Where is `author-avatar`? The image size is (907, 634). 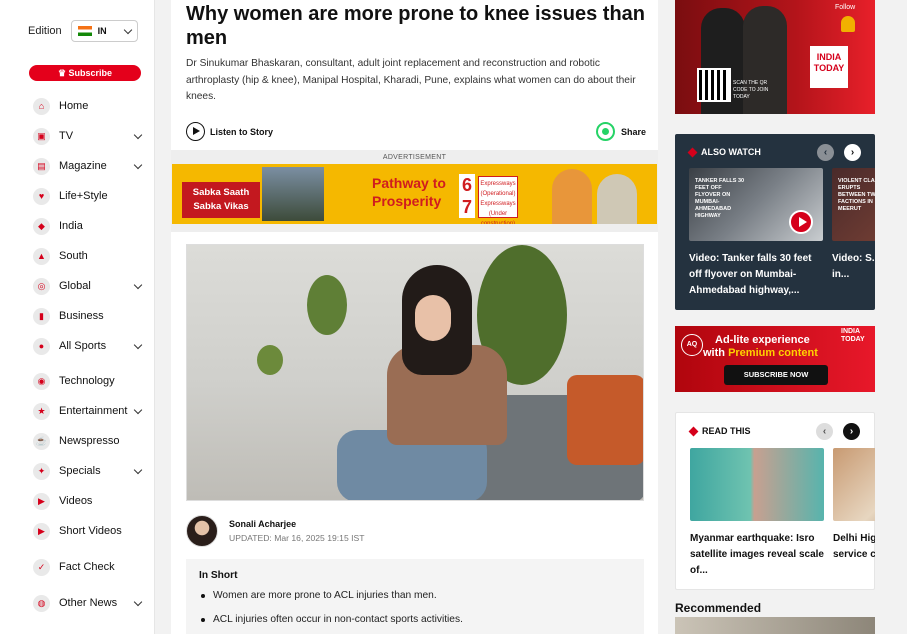
author-avatar is located at coordinates (202, 531).